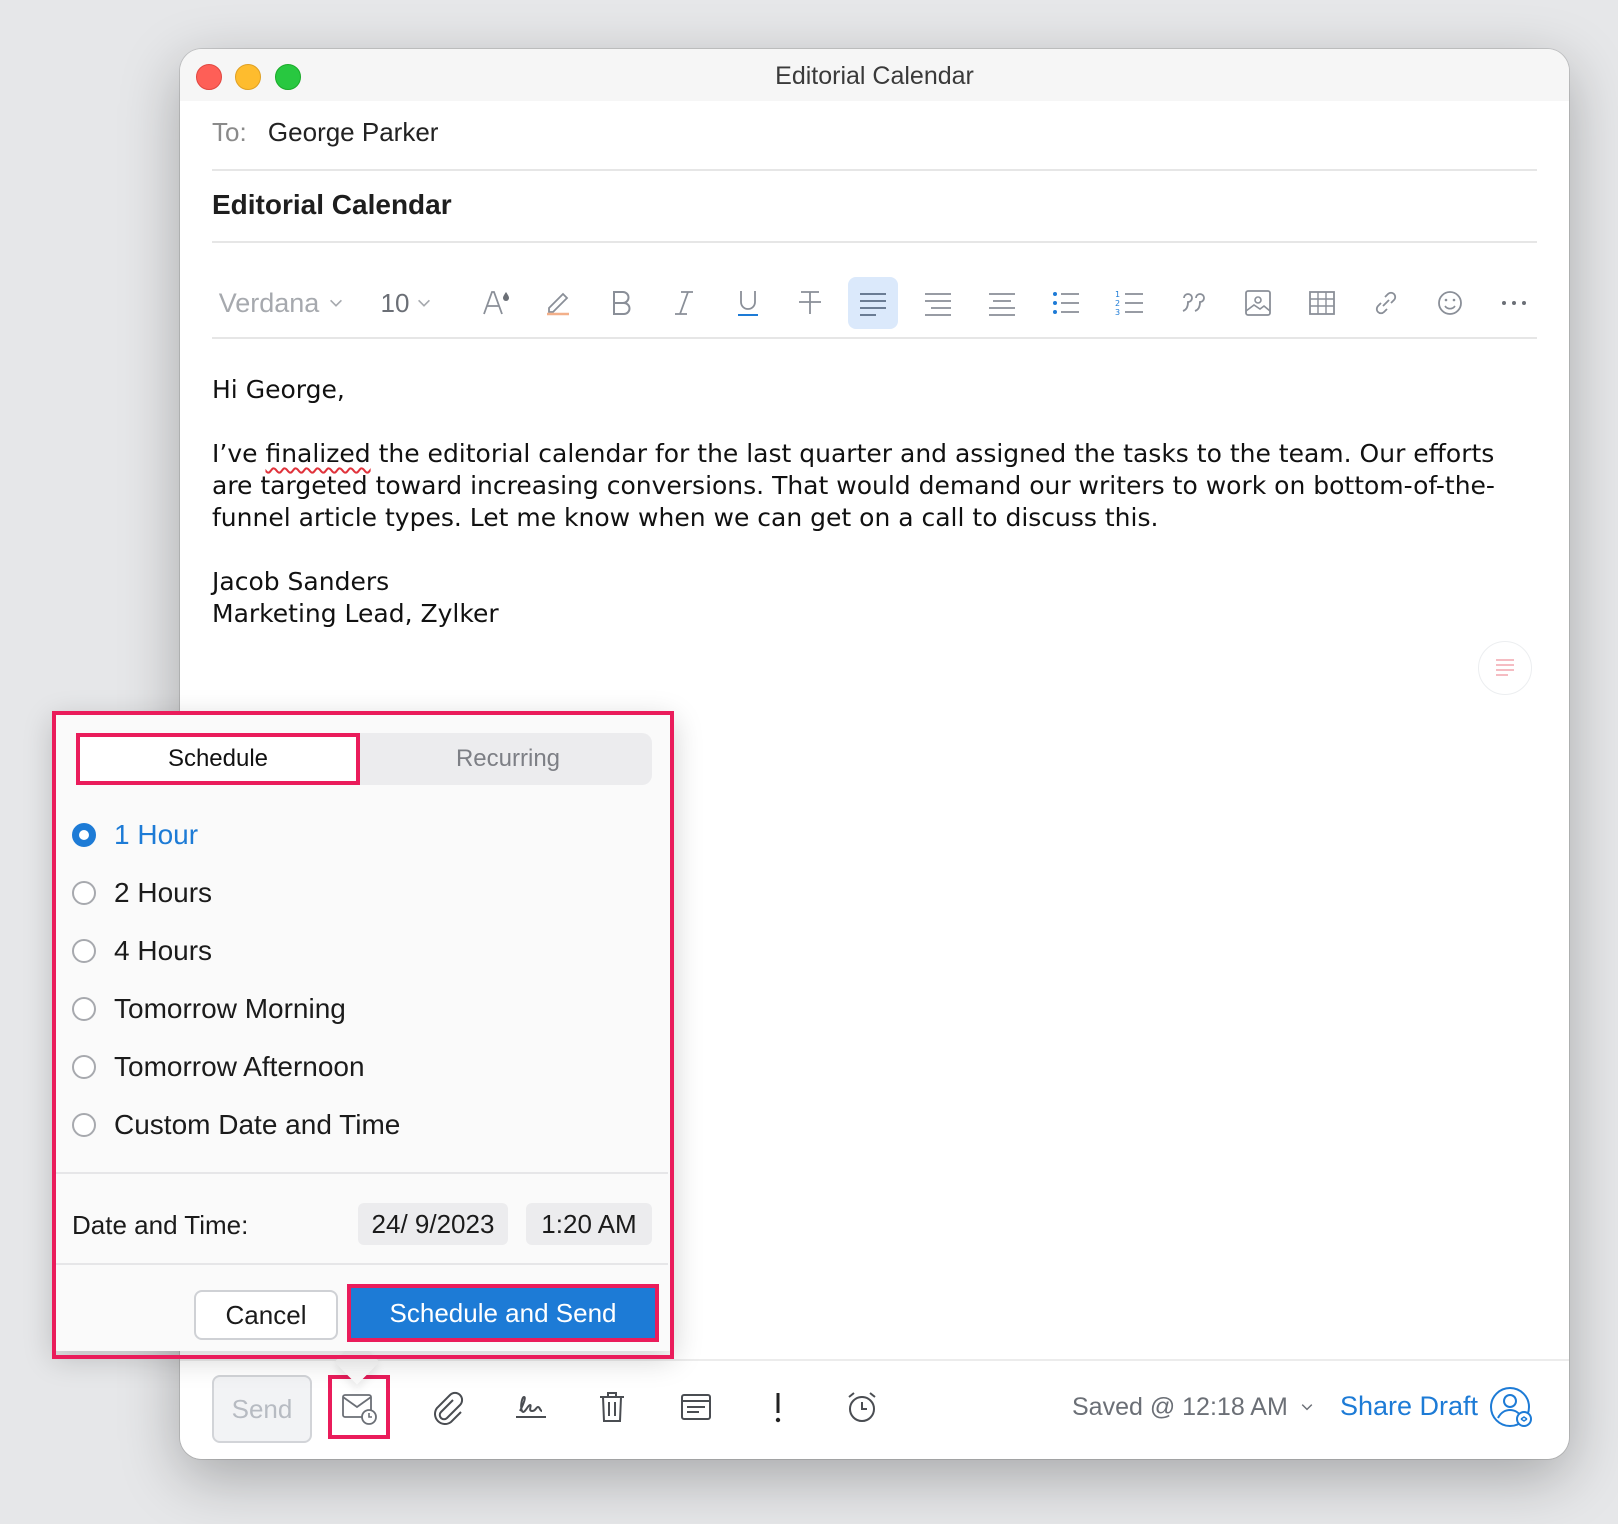 The height and width of the screenshot is (1524, 1618). I want to click on bold-button, so click(621, 303).